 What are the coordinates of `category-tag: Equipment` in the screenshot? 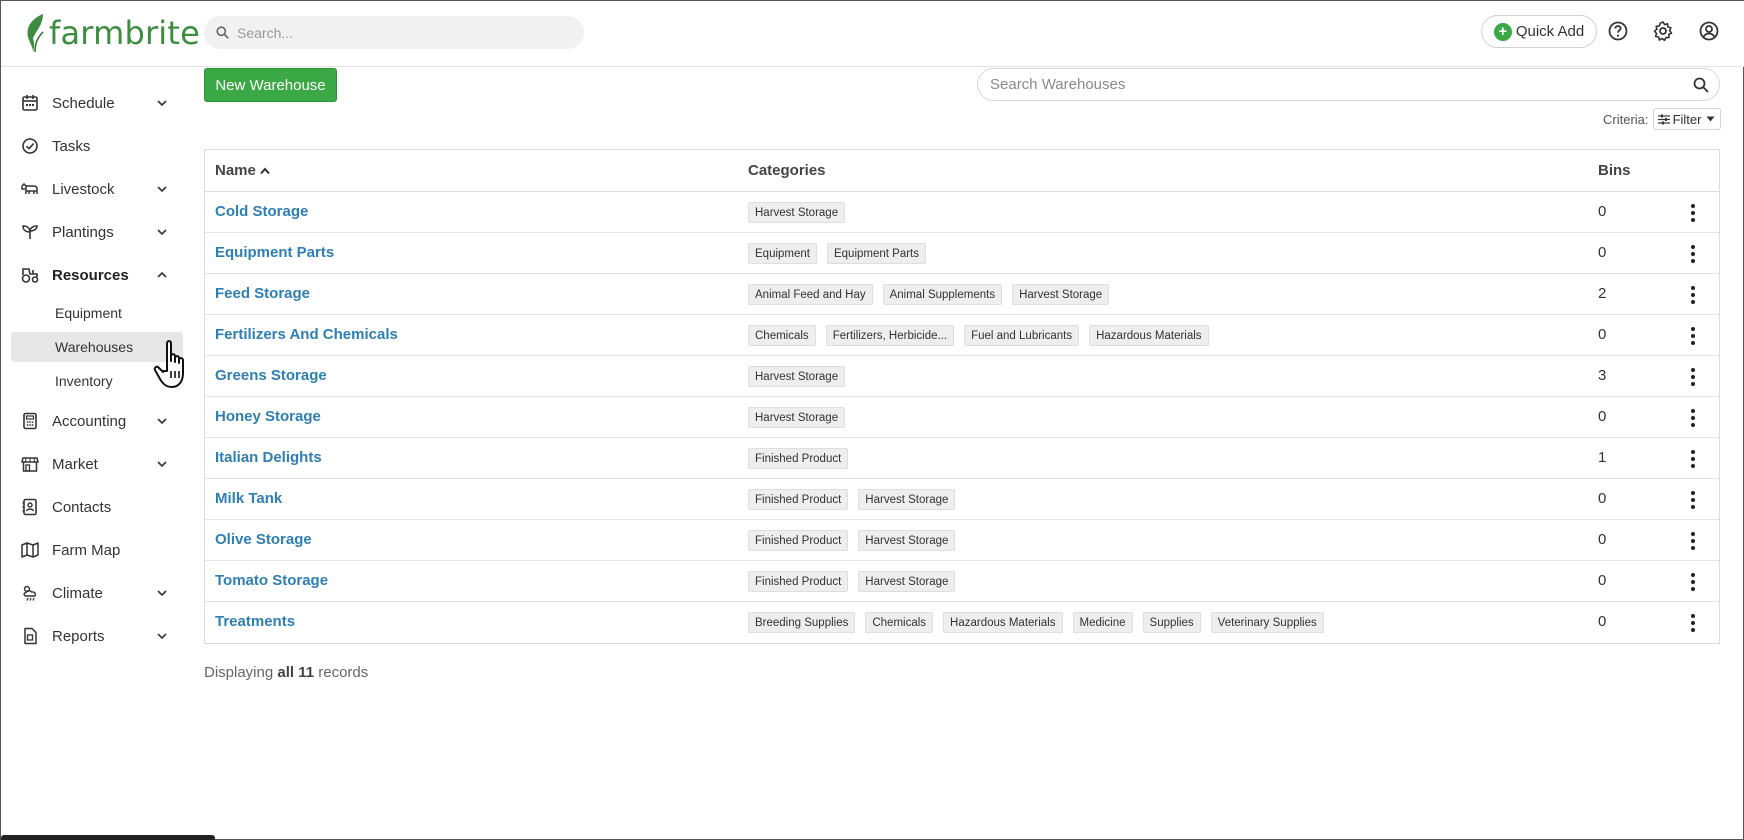 It's located at (782, 253).